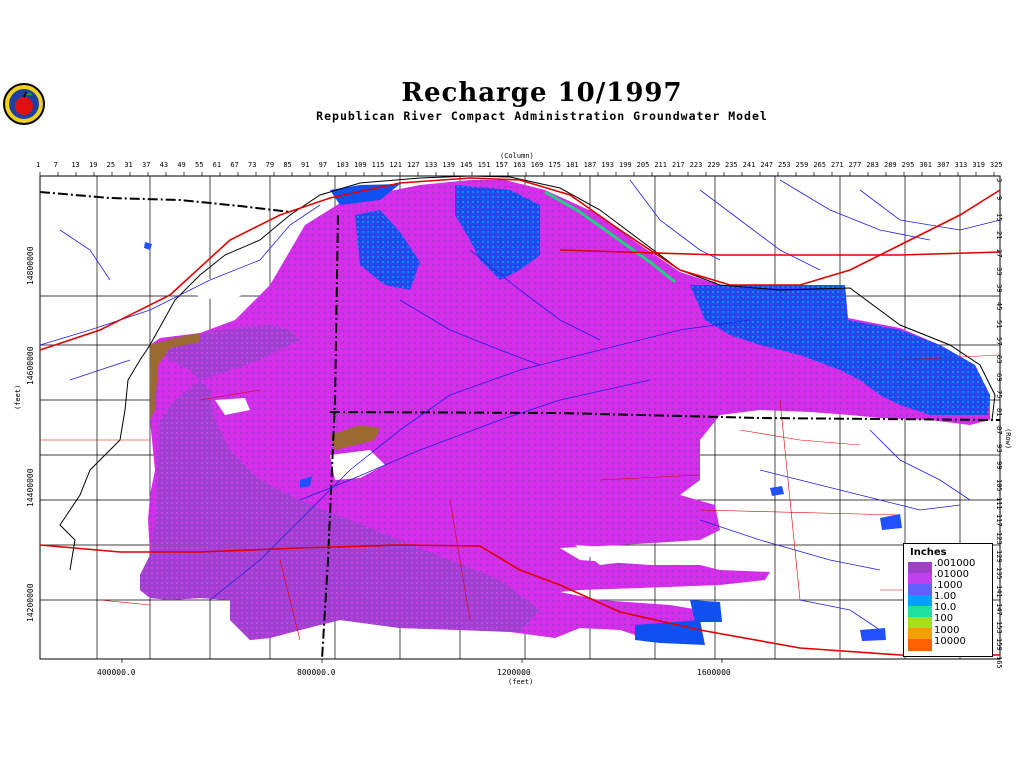 This screenshot has width=1024, height=768. Describe the element at coordinates (466, 165) in the screenshot. I see `column-tick-label: 145` at that location.